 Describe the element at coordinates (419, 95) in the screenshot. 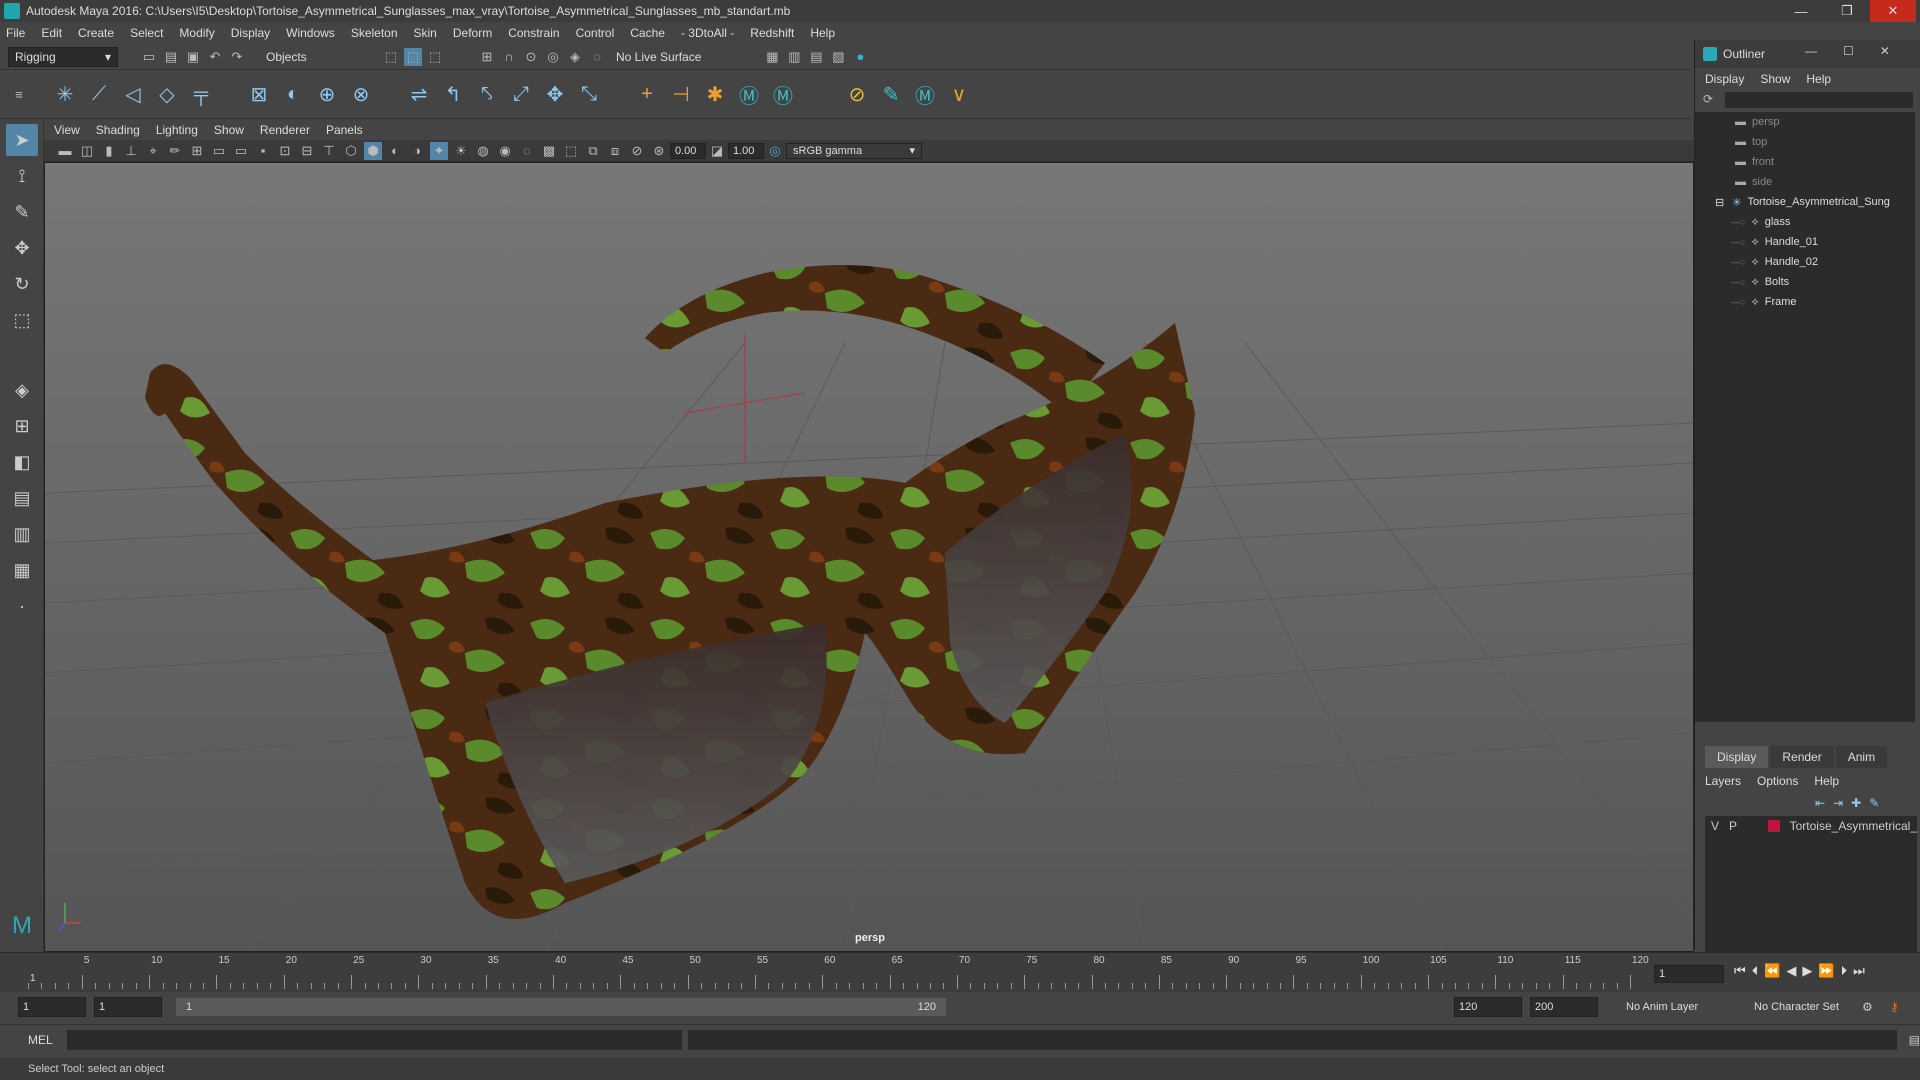

I see `cluster-icon: ⇌` at that location.